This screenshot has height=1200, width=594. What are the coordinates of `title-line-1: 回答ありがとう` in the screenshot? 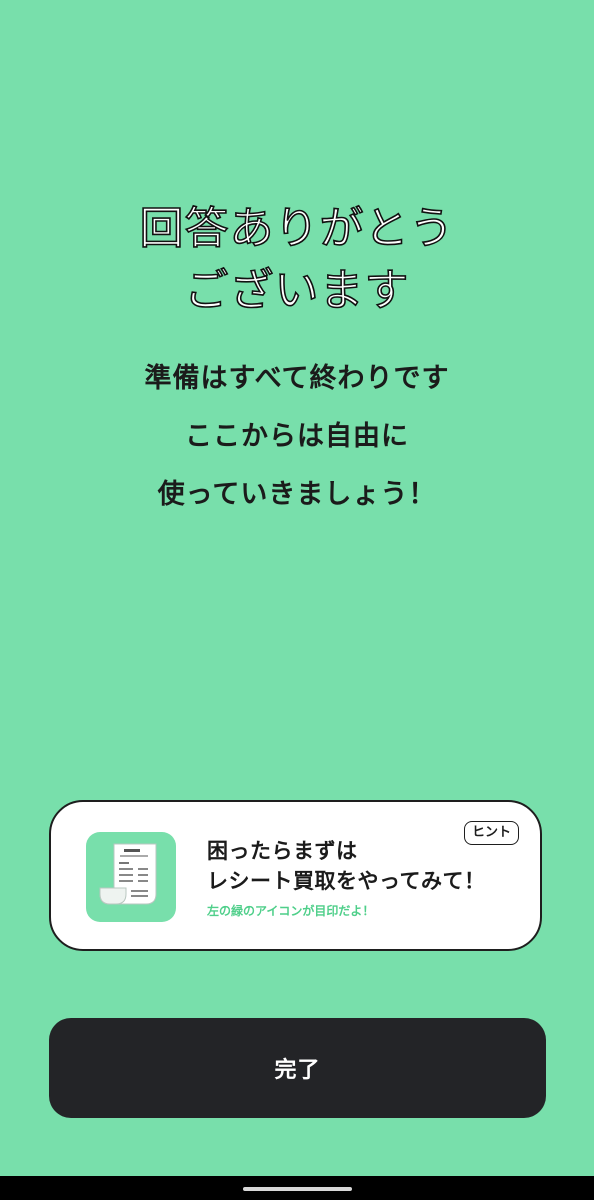 It's located at (297, 228).